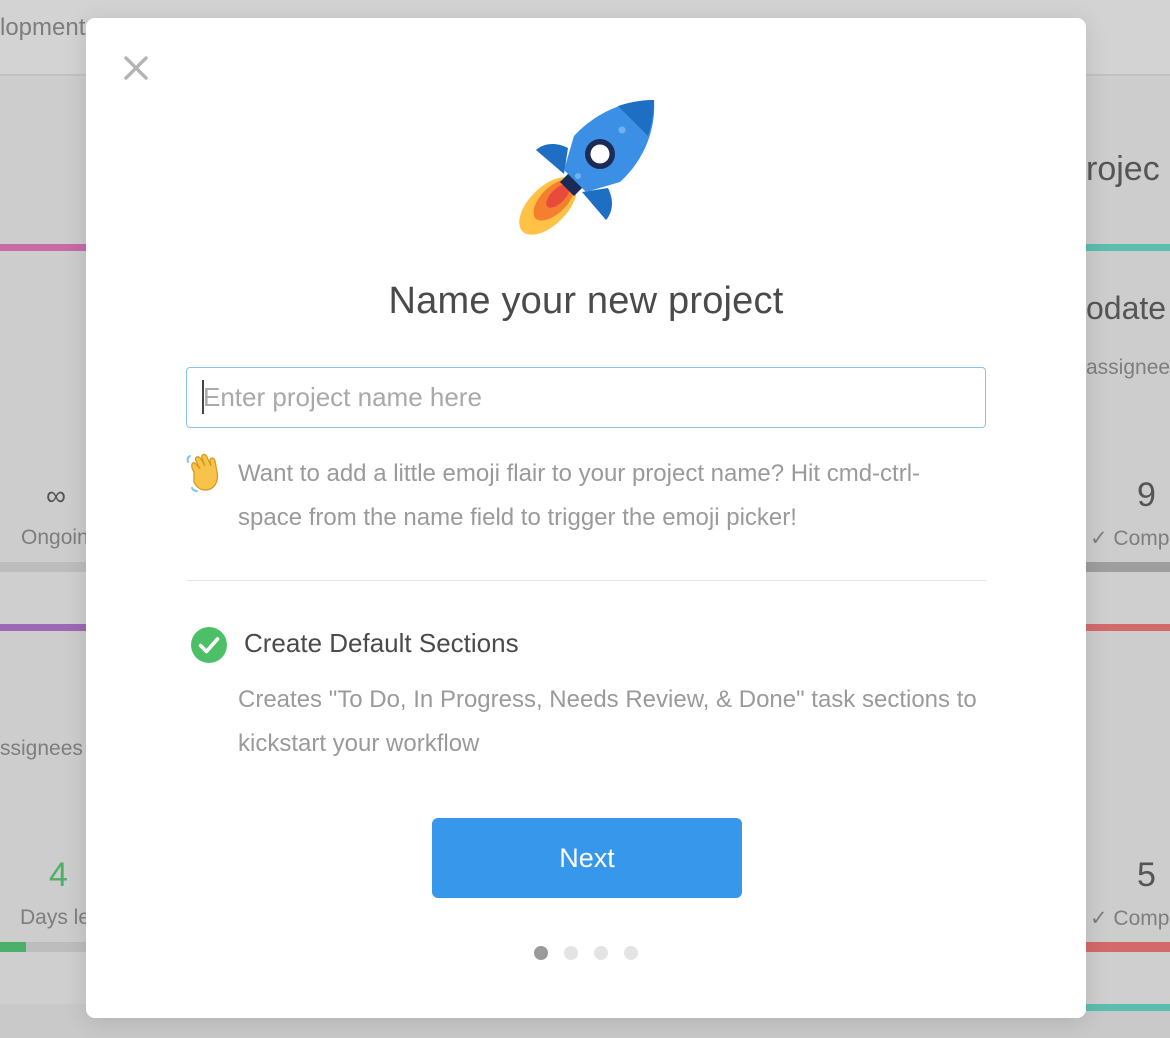  I want to click on close-icon, so click(136, 68).